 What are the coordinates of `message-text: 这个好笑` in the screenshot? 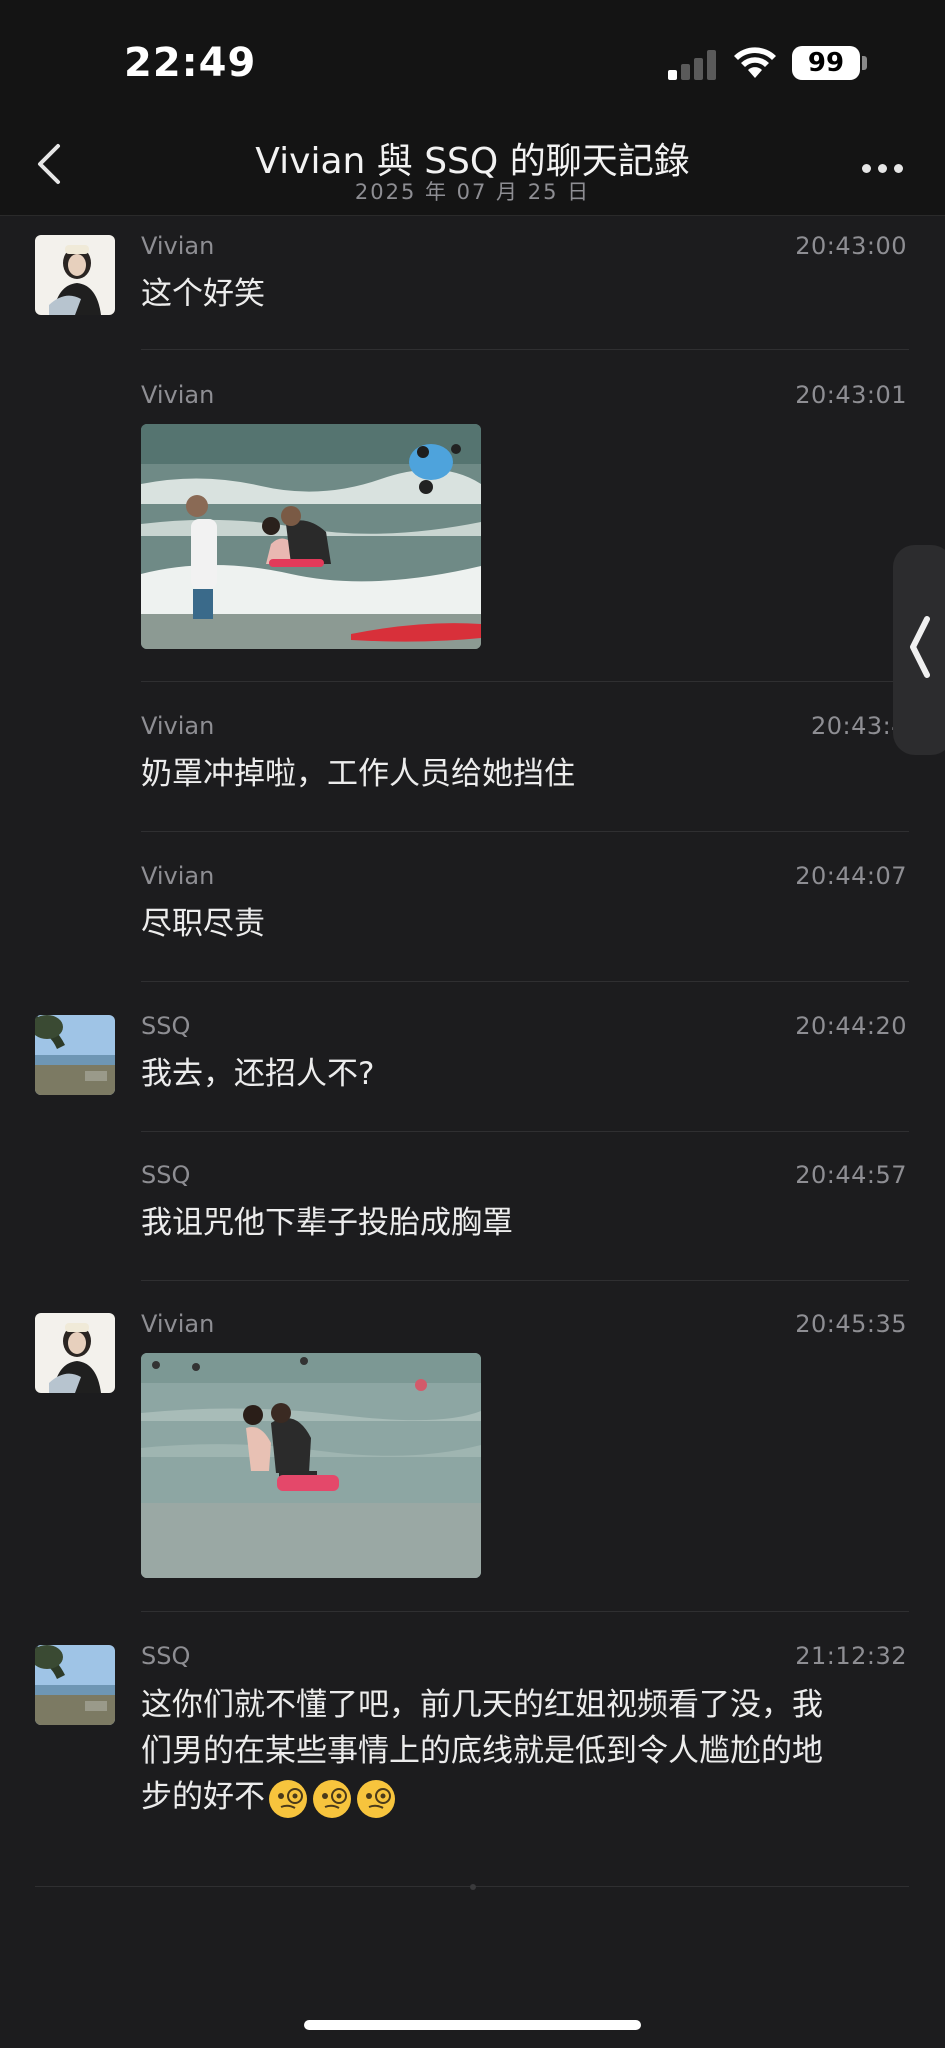 It's located at (203, 294).